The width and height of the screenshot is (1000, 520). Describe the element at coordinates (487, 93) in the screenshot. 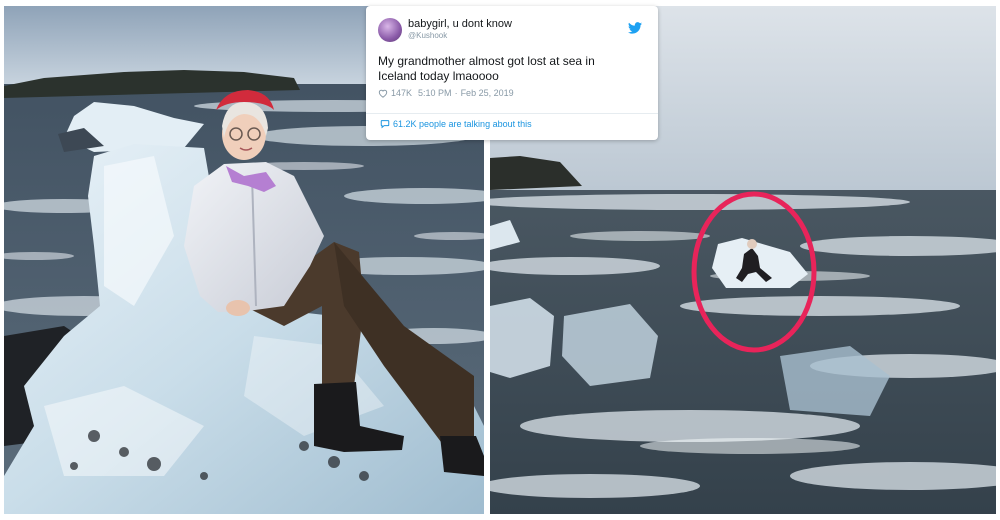

I see `tweet-date: Feb 25, 2019` at that location.